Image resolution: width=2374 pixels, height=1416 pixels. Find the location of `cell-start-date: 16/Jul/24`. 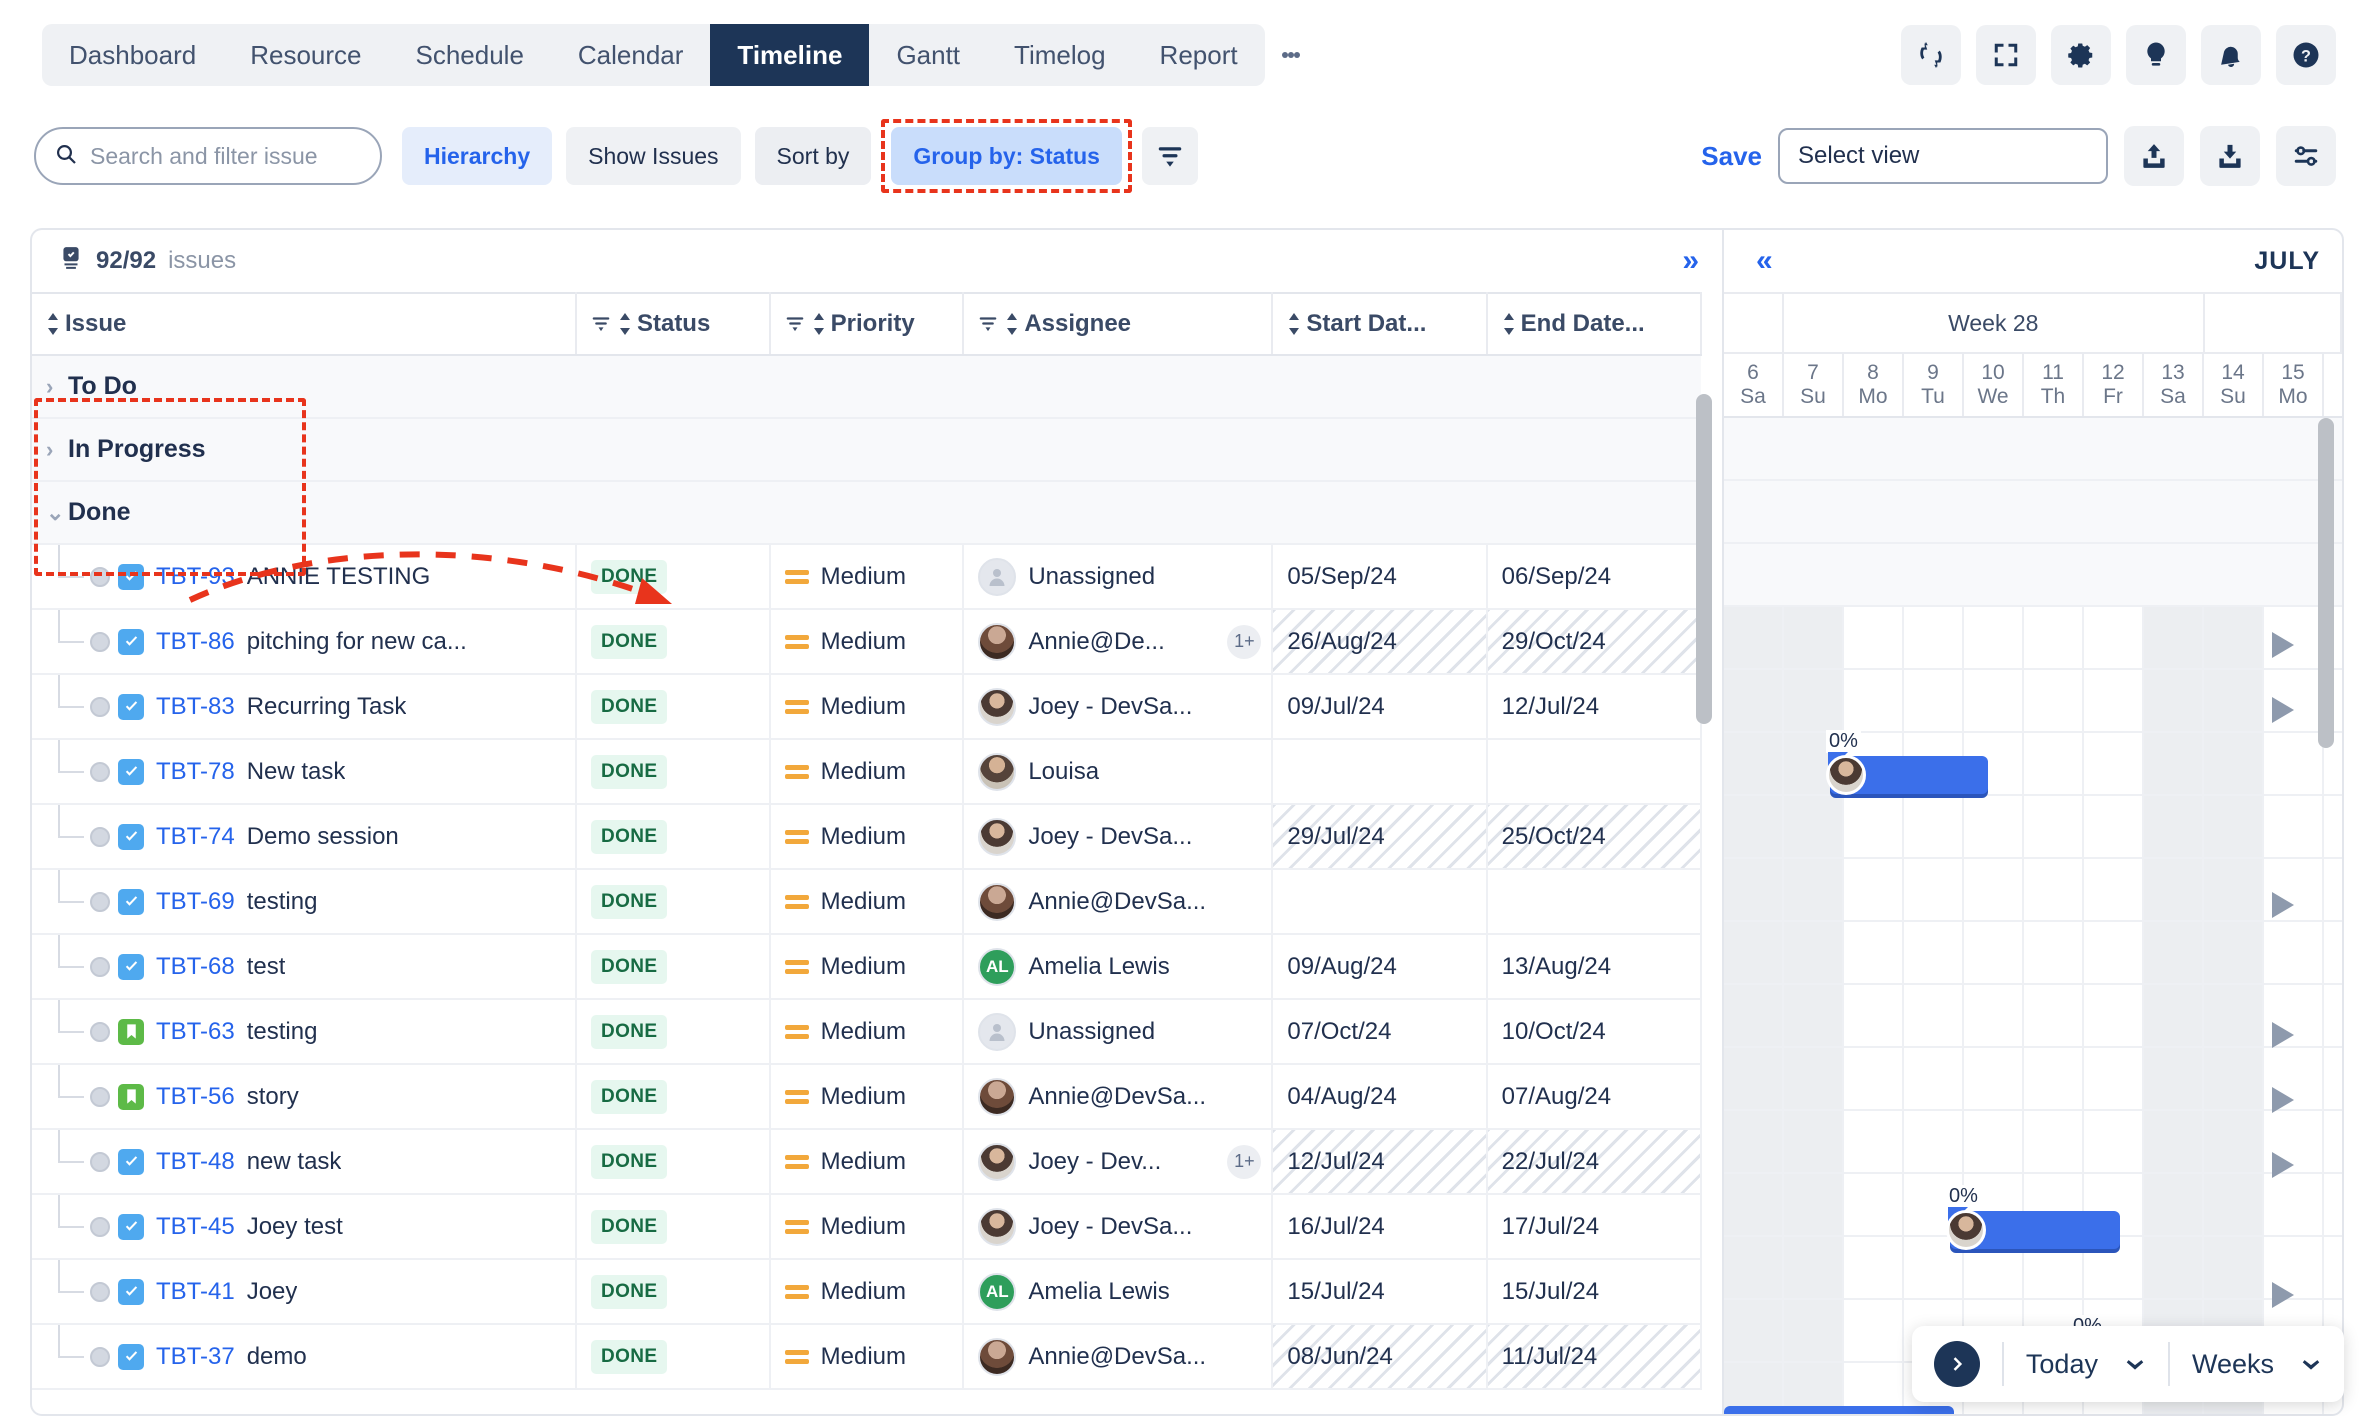

cell-start-date: 16/Jul/24 is located at coordinates (1380, 1227).